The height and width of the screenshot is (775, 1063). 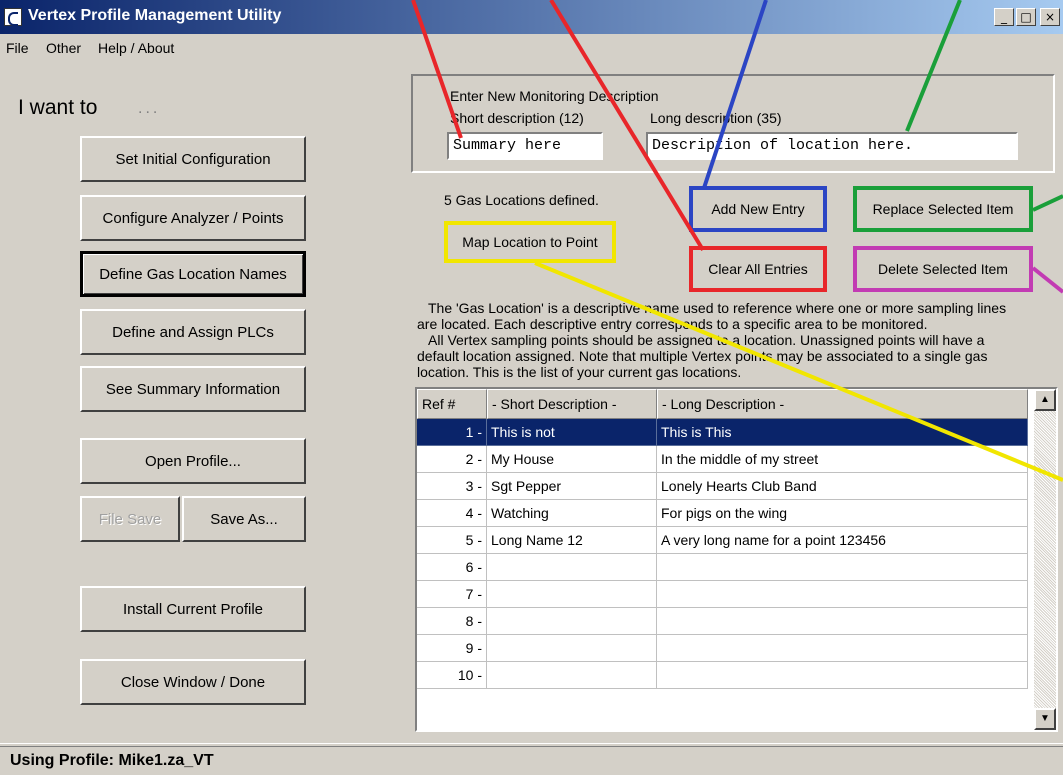 I want to click on status-bar: Using Profile: Mike1.za_VT, so click(x=531, y=760).